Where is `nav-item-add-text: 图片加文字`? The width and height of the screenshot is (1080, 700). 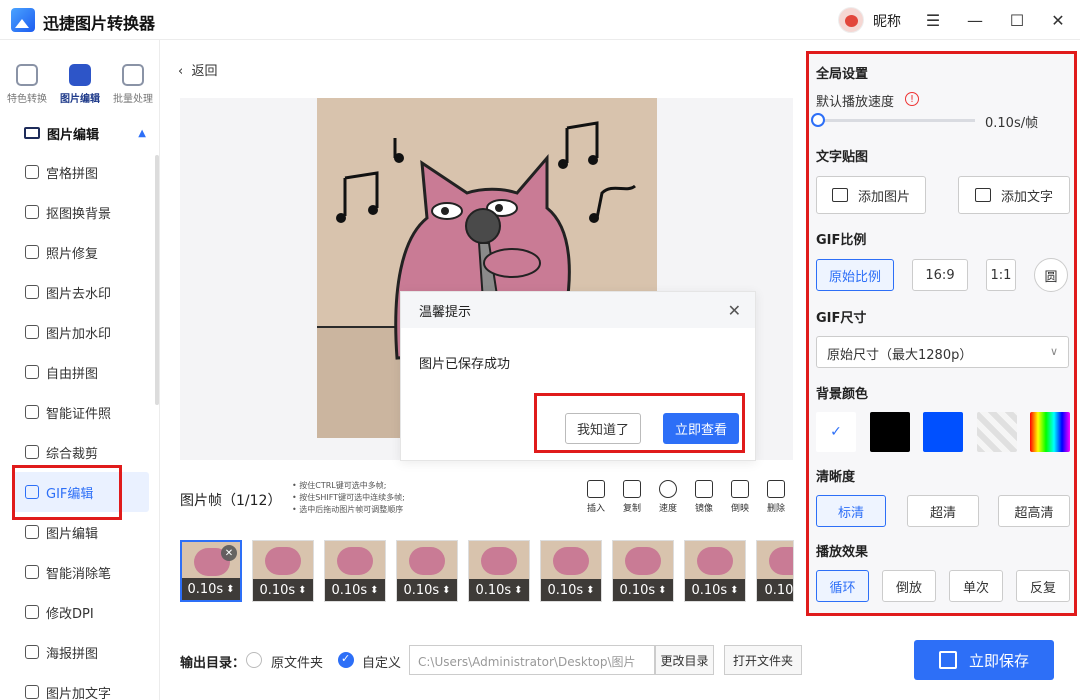 nav-item-add-text: 图片加文字 is located at coordinates (80, 686).